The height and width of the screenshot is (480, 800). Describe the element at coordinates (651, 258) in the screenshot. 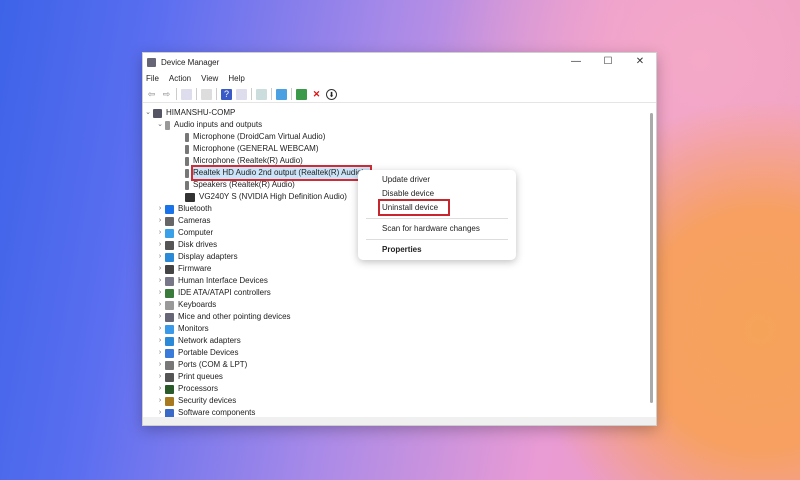

I see `vertical-scrollbar` at that location.